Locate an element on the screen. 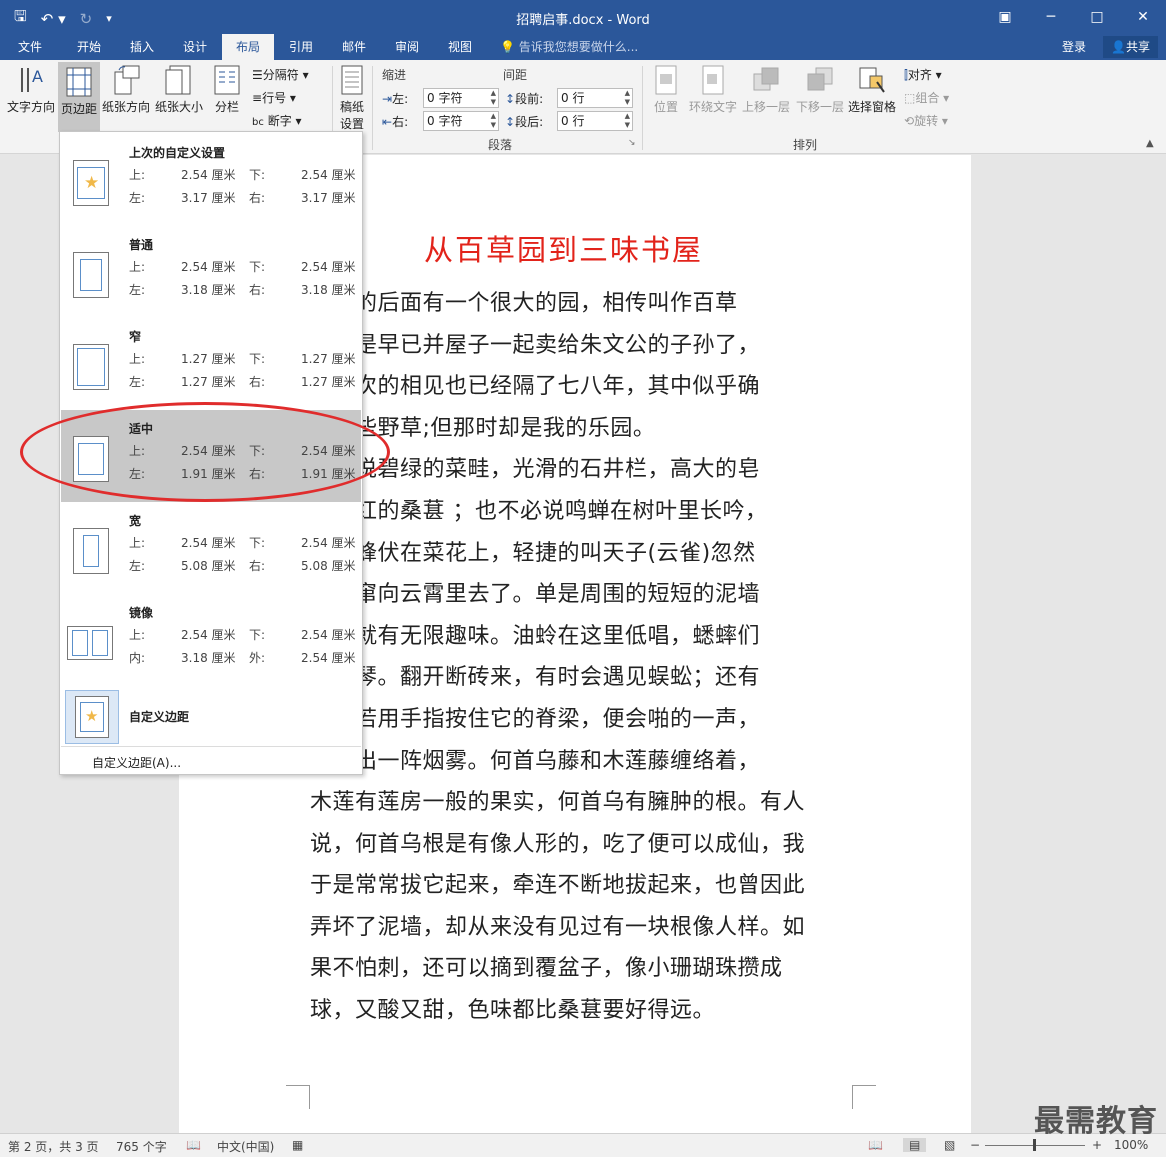  macro-icon: ▦ is located at coordinates (297, 1145).